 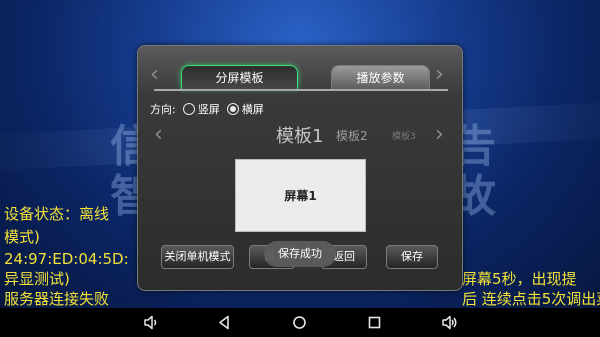 I want to click on mac-address-text: 24:97:ED:04:5D:, so click(x=66, y=259).